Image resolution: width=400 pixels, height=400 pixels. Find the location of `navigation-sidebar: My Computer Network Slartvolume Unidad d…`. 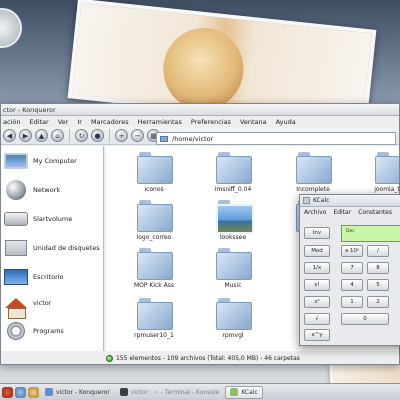

navigation-sidebar: My Computer Network Slartvolume Unidad d… is located at coordinates (52, 248).